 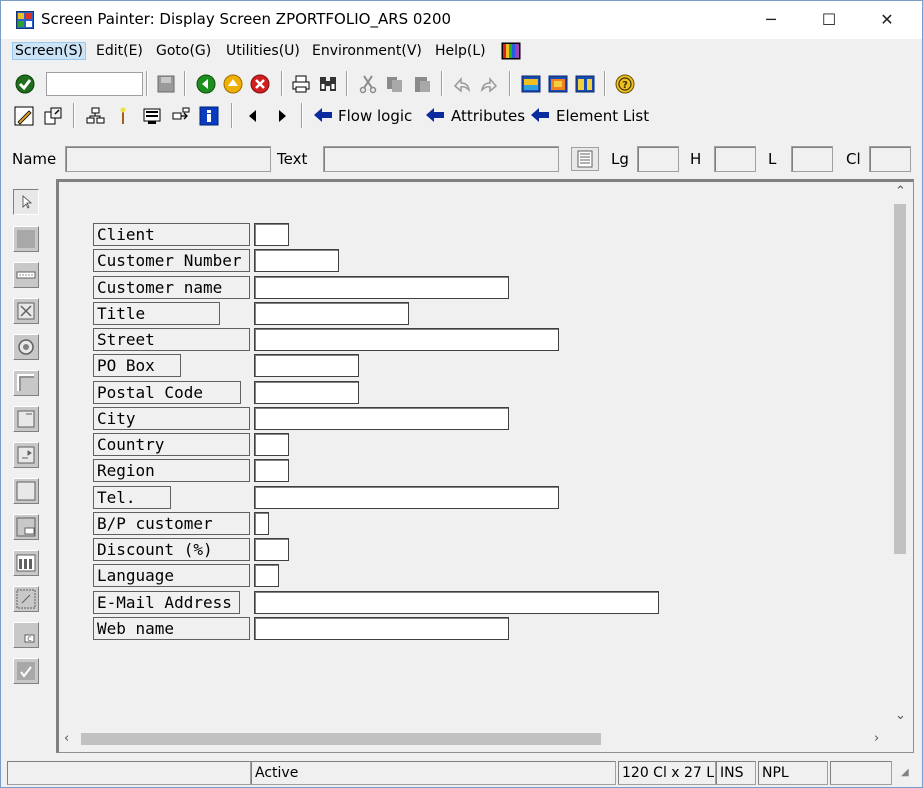 What do you see at coordinates (585, 84) in the screenshot?
I see `layout-menu-icon` at bounding box center [585, 84].